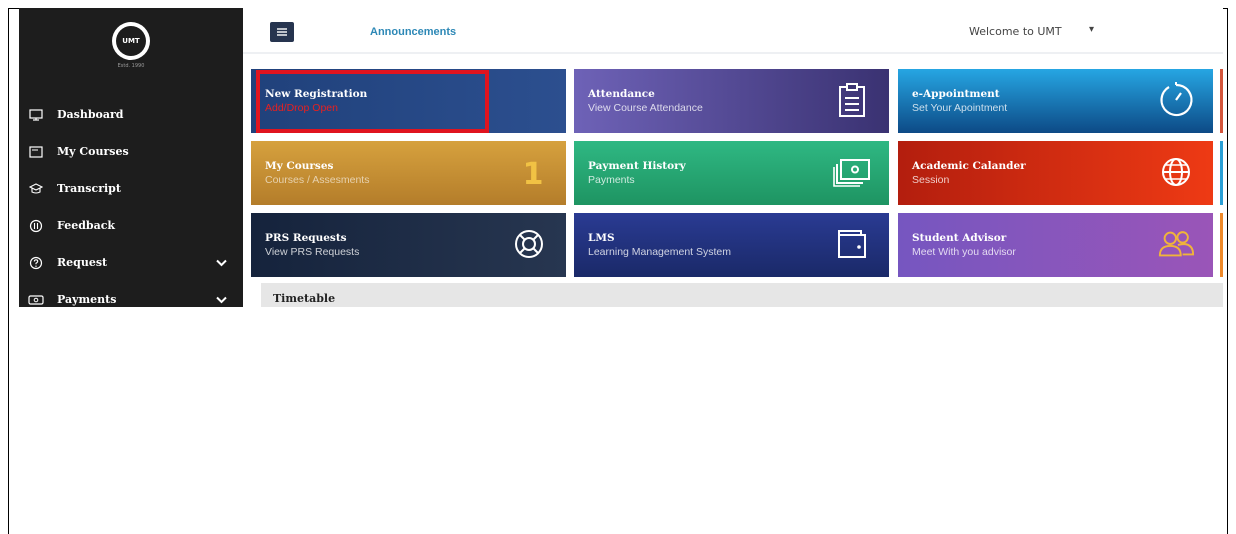 The width and height of the screenshot is (1236, 534). Describe the element at coordinates (1015, 31) in the screenshot. I see `welcome-text: Welcome to UMT` at that location.